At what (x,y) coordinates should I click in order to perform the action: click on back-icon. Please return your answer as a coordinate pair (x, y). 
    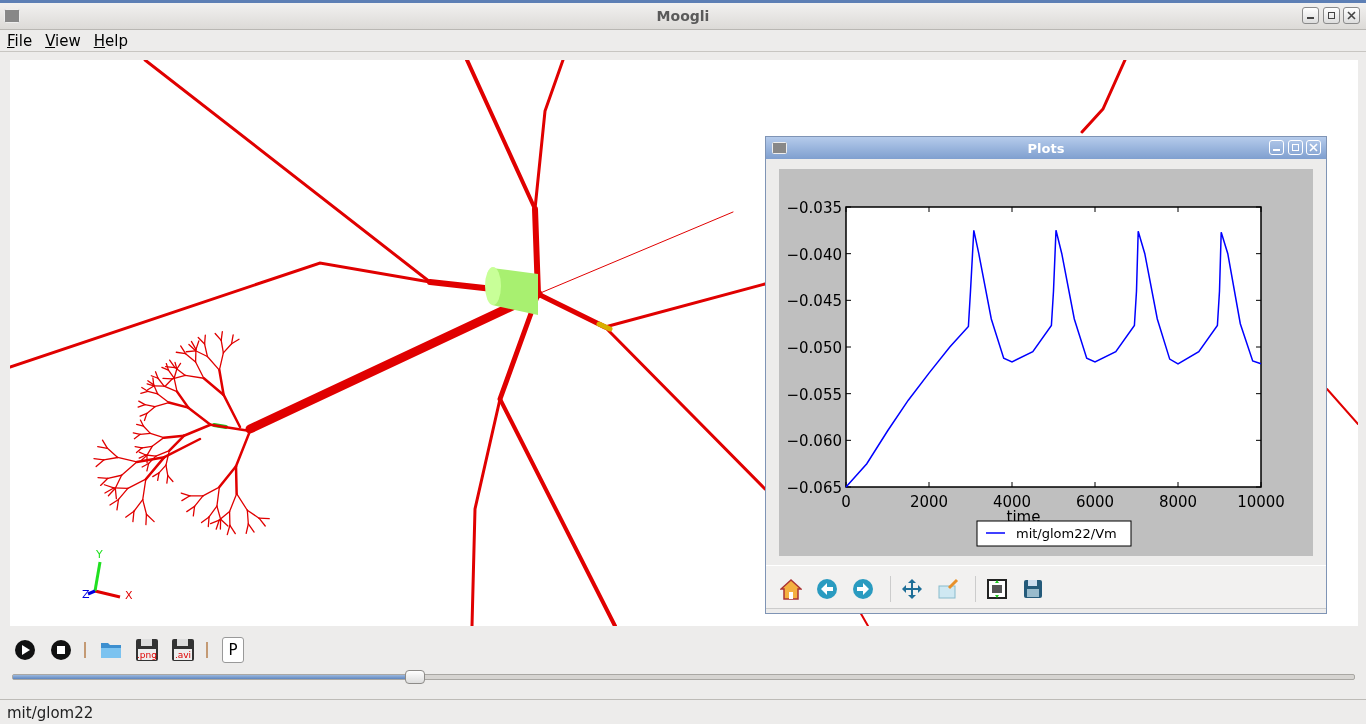
    Looking at the image, I should click on (827, 589).